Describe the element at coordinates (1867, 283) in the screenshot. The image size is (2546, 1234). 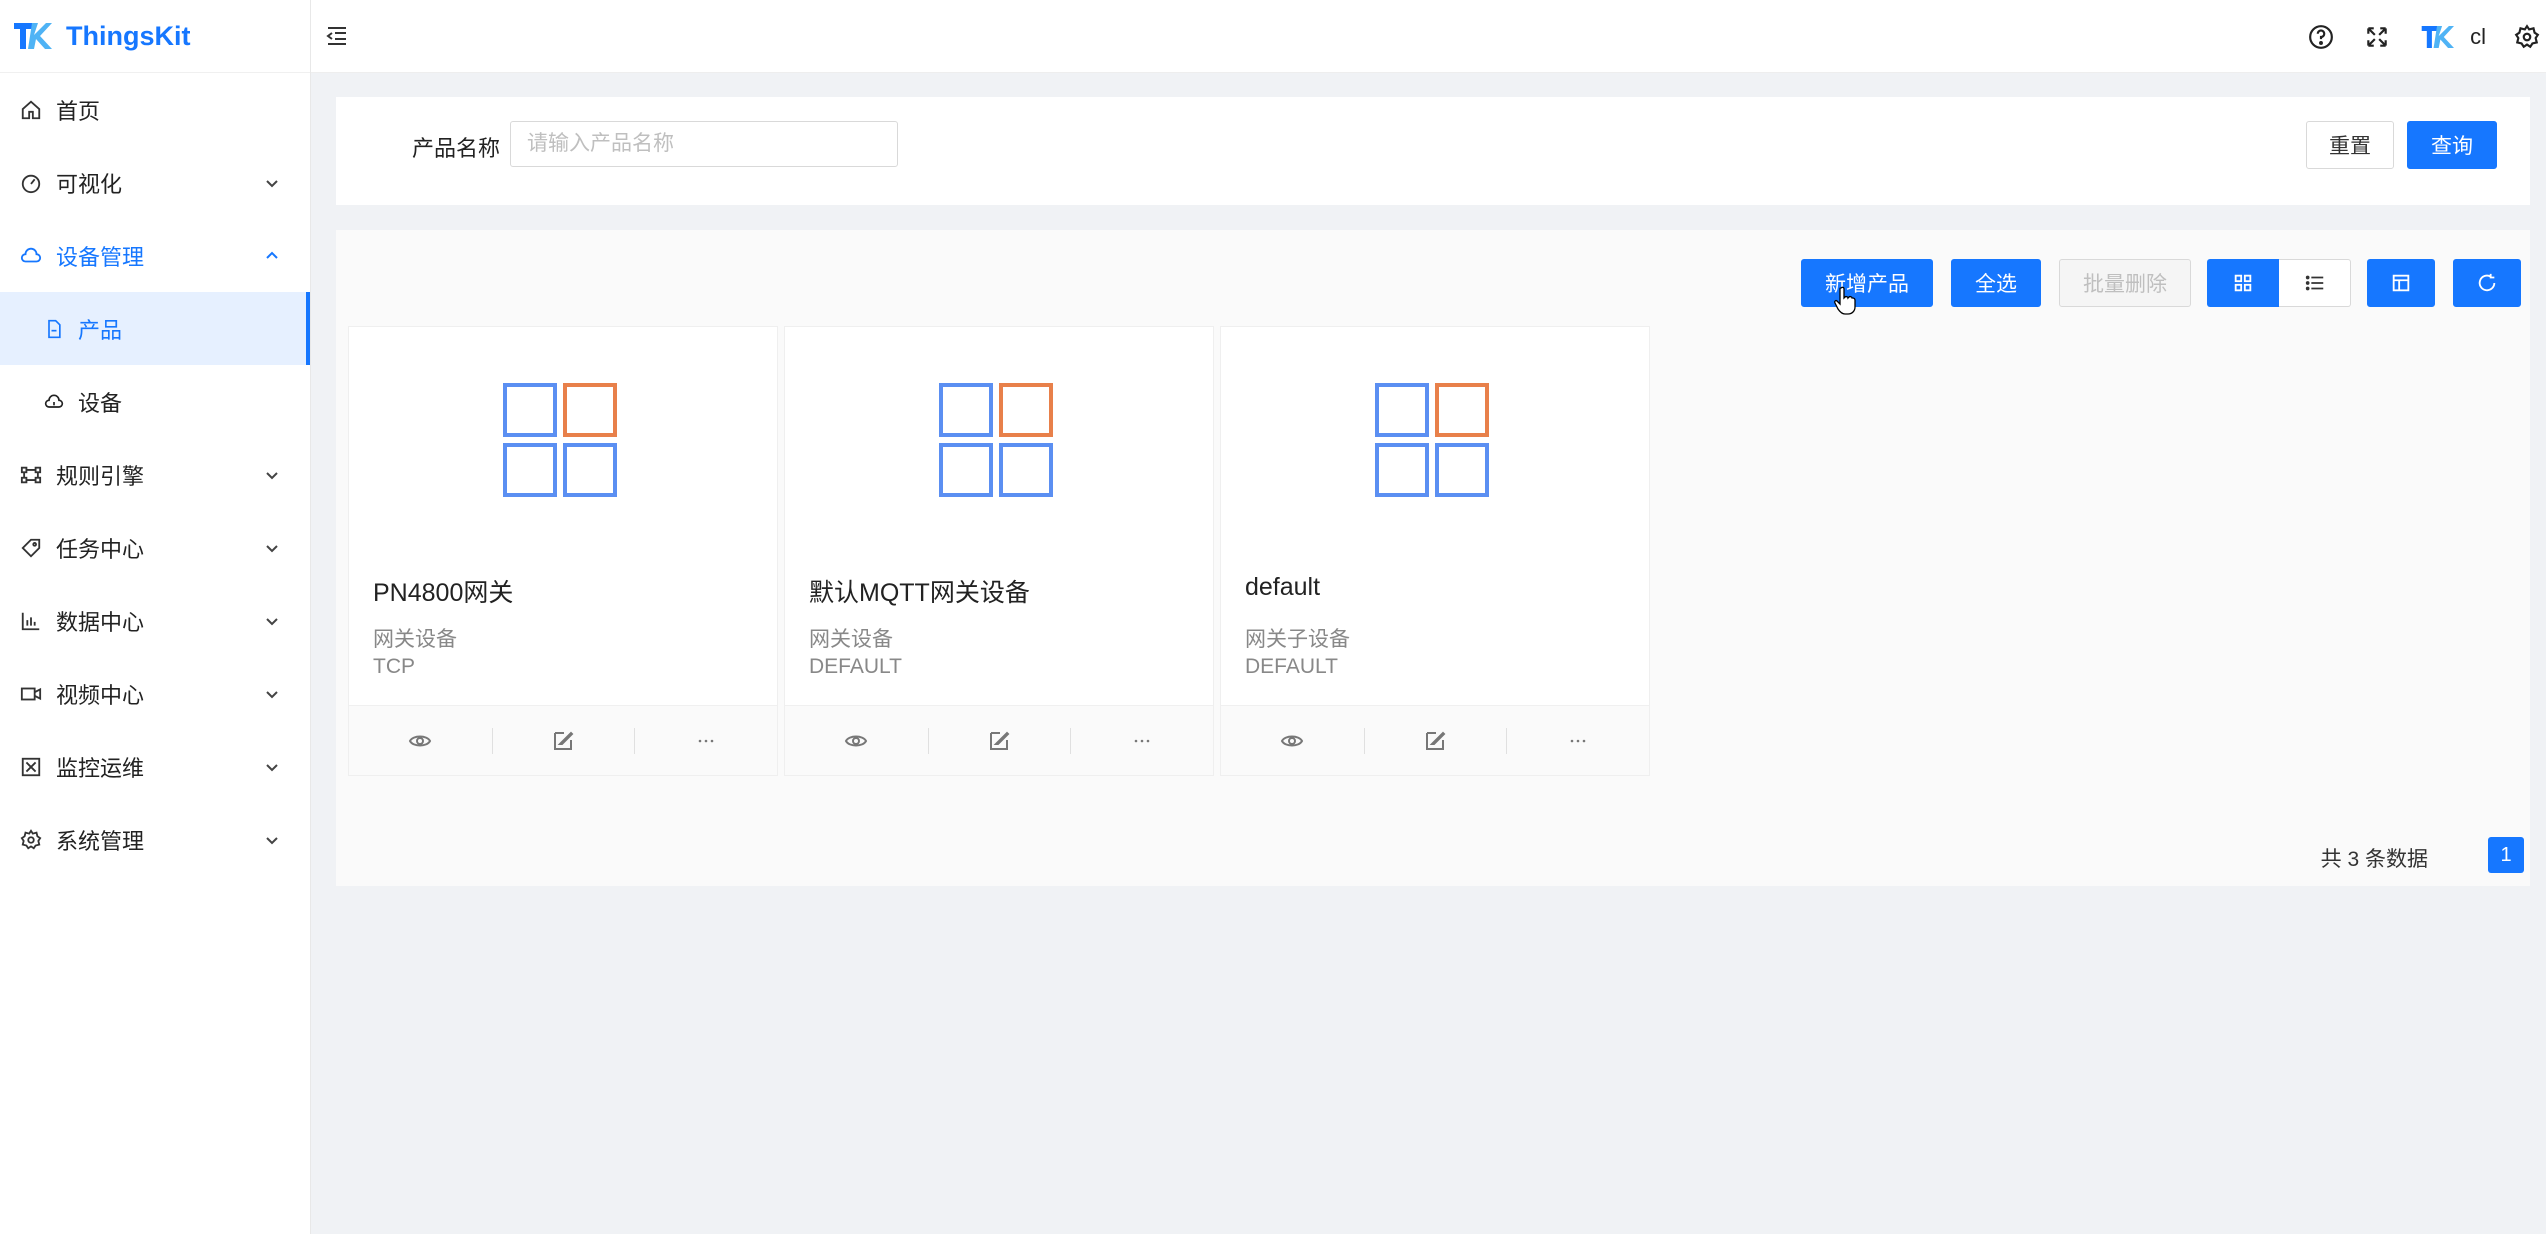
I see `add-product-button: 新增产品` at that location.